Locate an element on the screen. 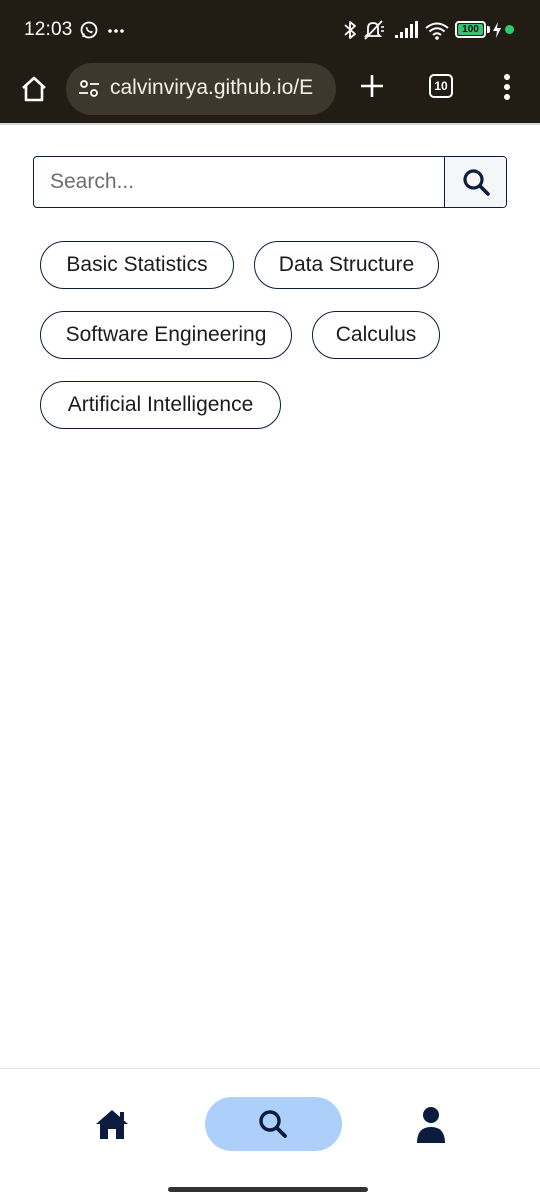 The height and width of the screenshot is (1200, 540). address-bar: calvinvirya.github.io/E is located at coordinates (201, 89).